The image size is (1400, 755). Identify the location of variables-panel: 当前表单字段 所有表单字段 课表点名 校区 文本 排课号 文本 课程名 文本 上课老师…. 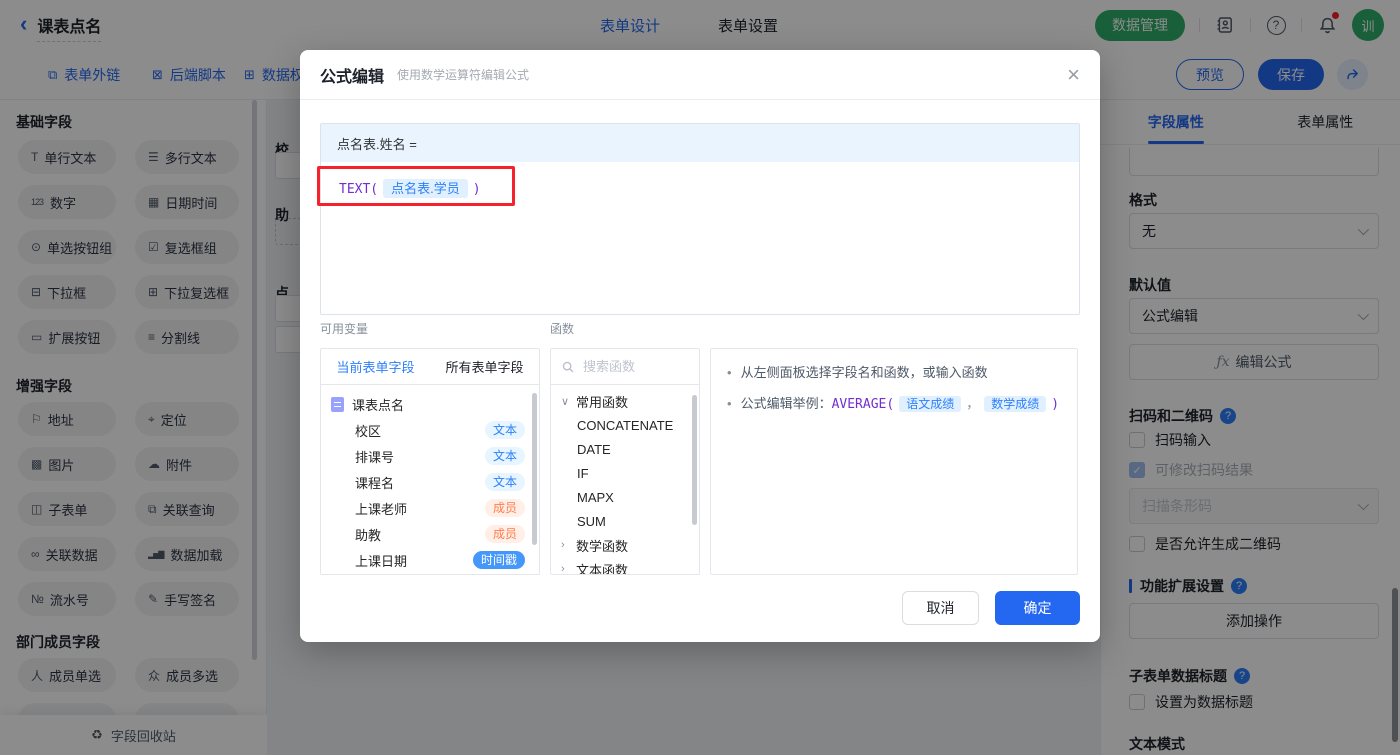
(430, 461).